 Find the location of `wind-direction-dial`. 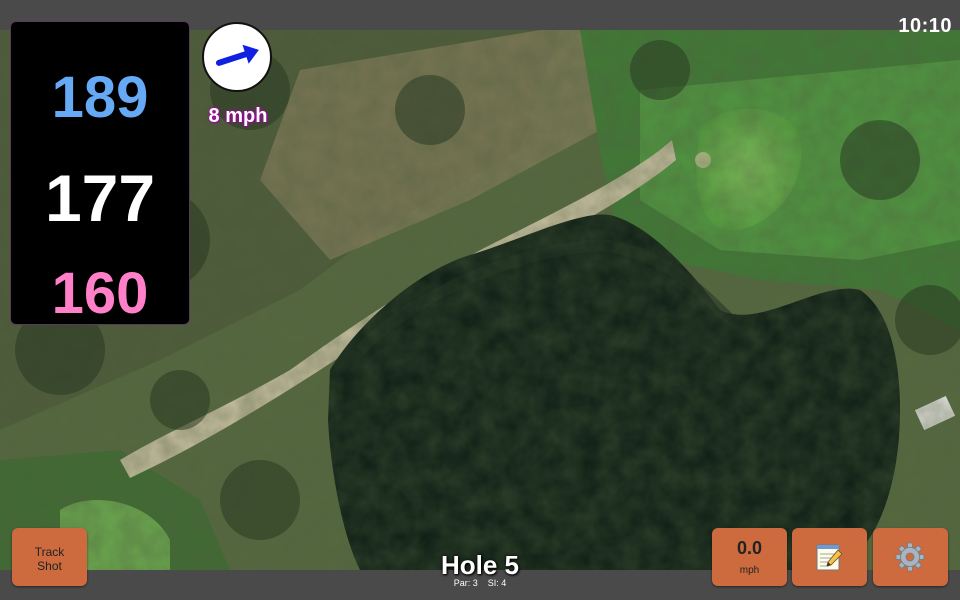

wind-direction-dial is located at coordinates (237, 57).